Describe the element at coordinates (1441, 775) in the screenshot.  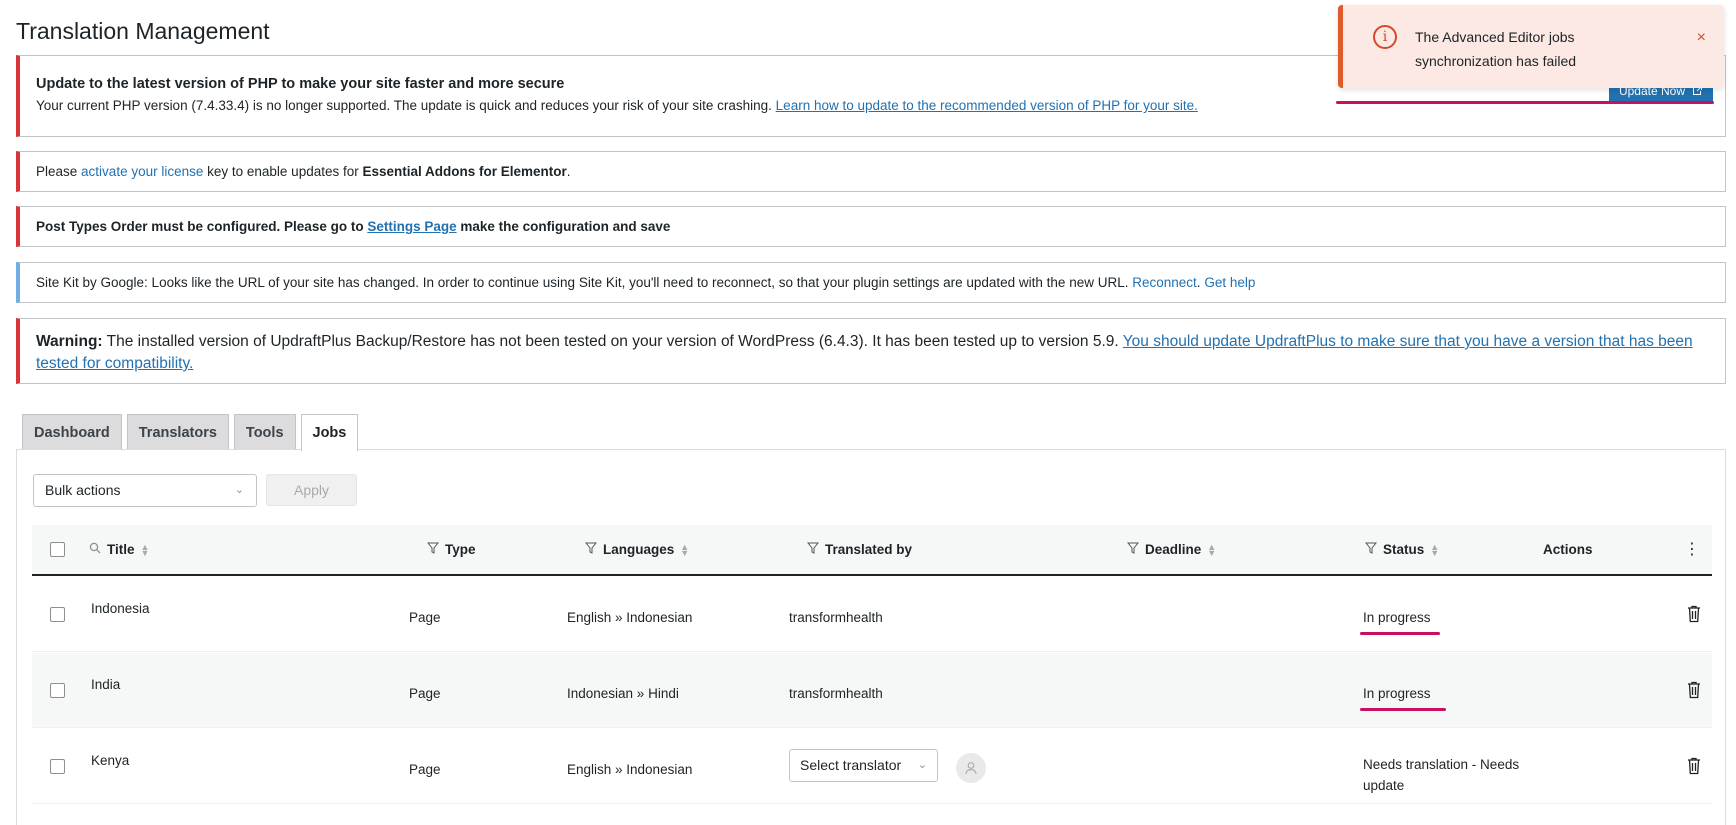
I see `job-status: Needs translation - Needs update` at that location.